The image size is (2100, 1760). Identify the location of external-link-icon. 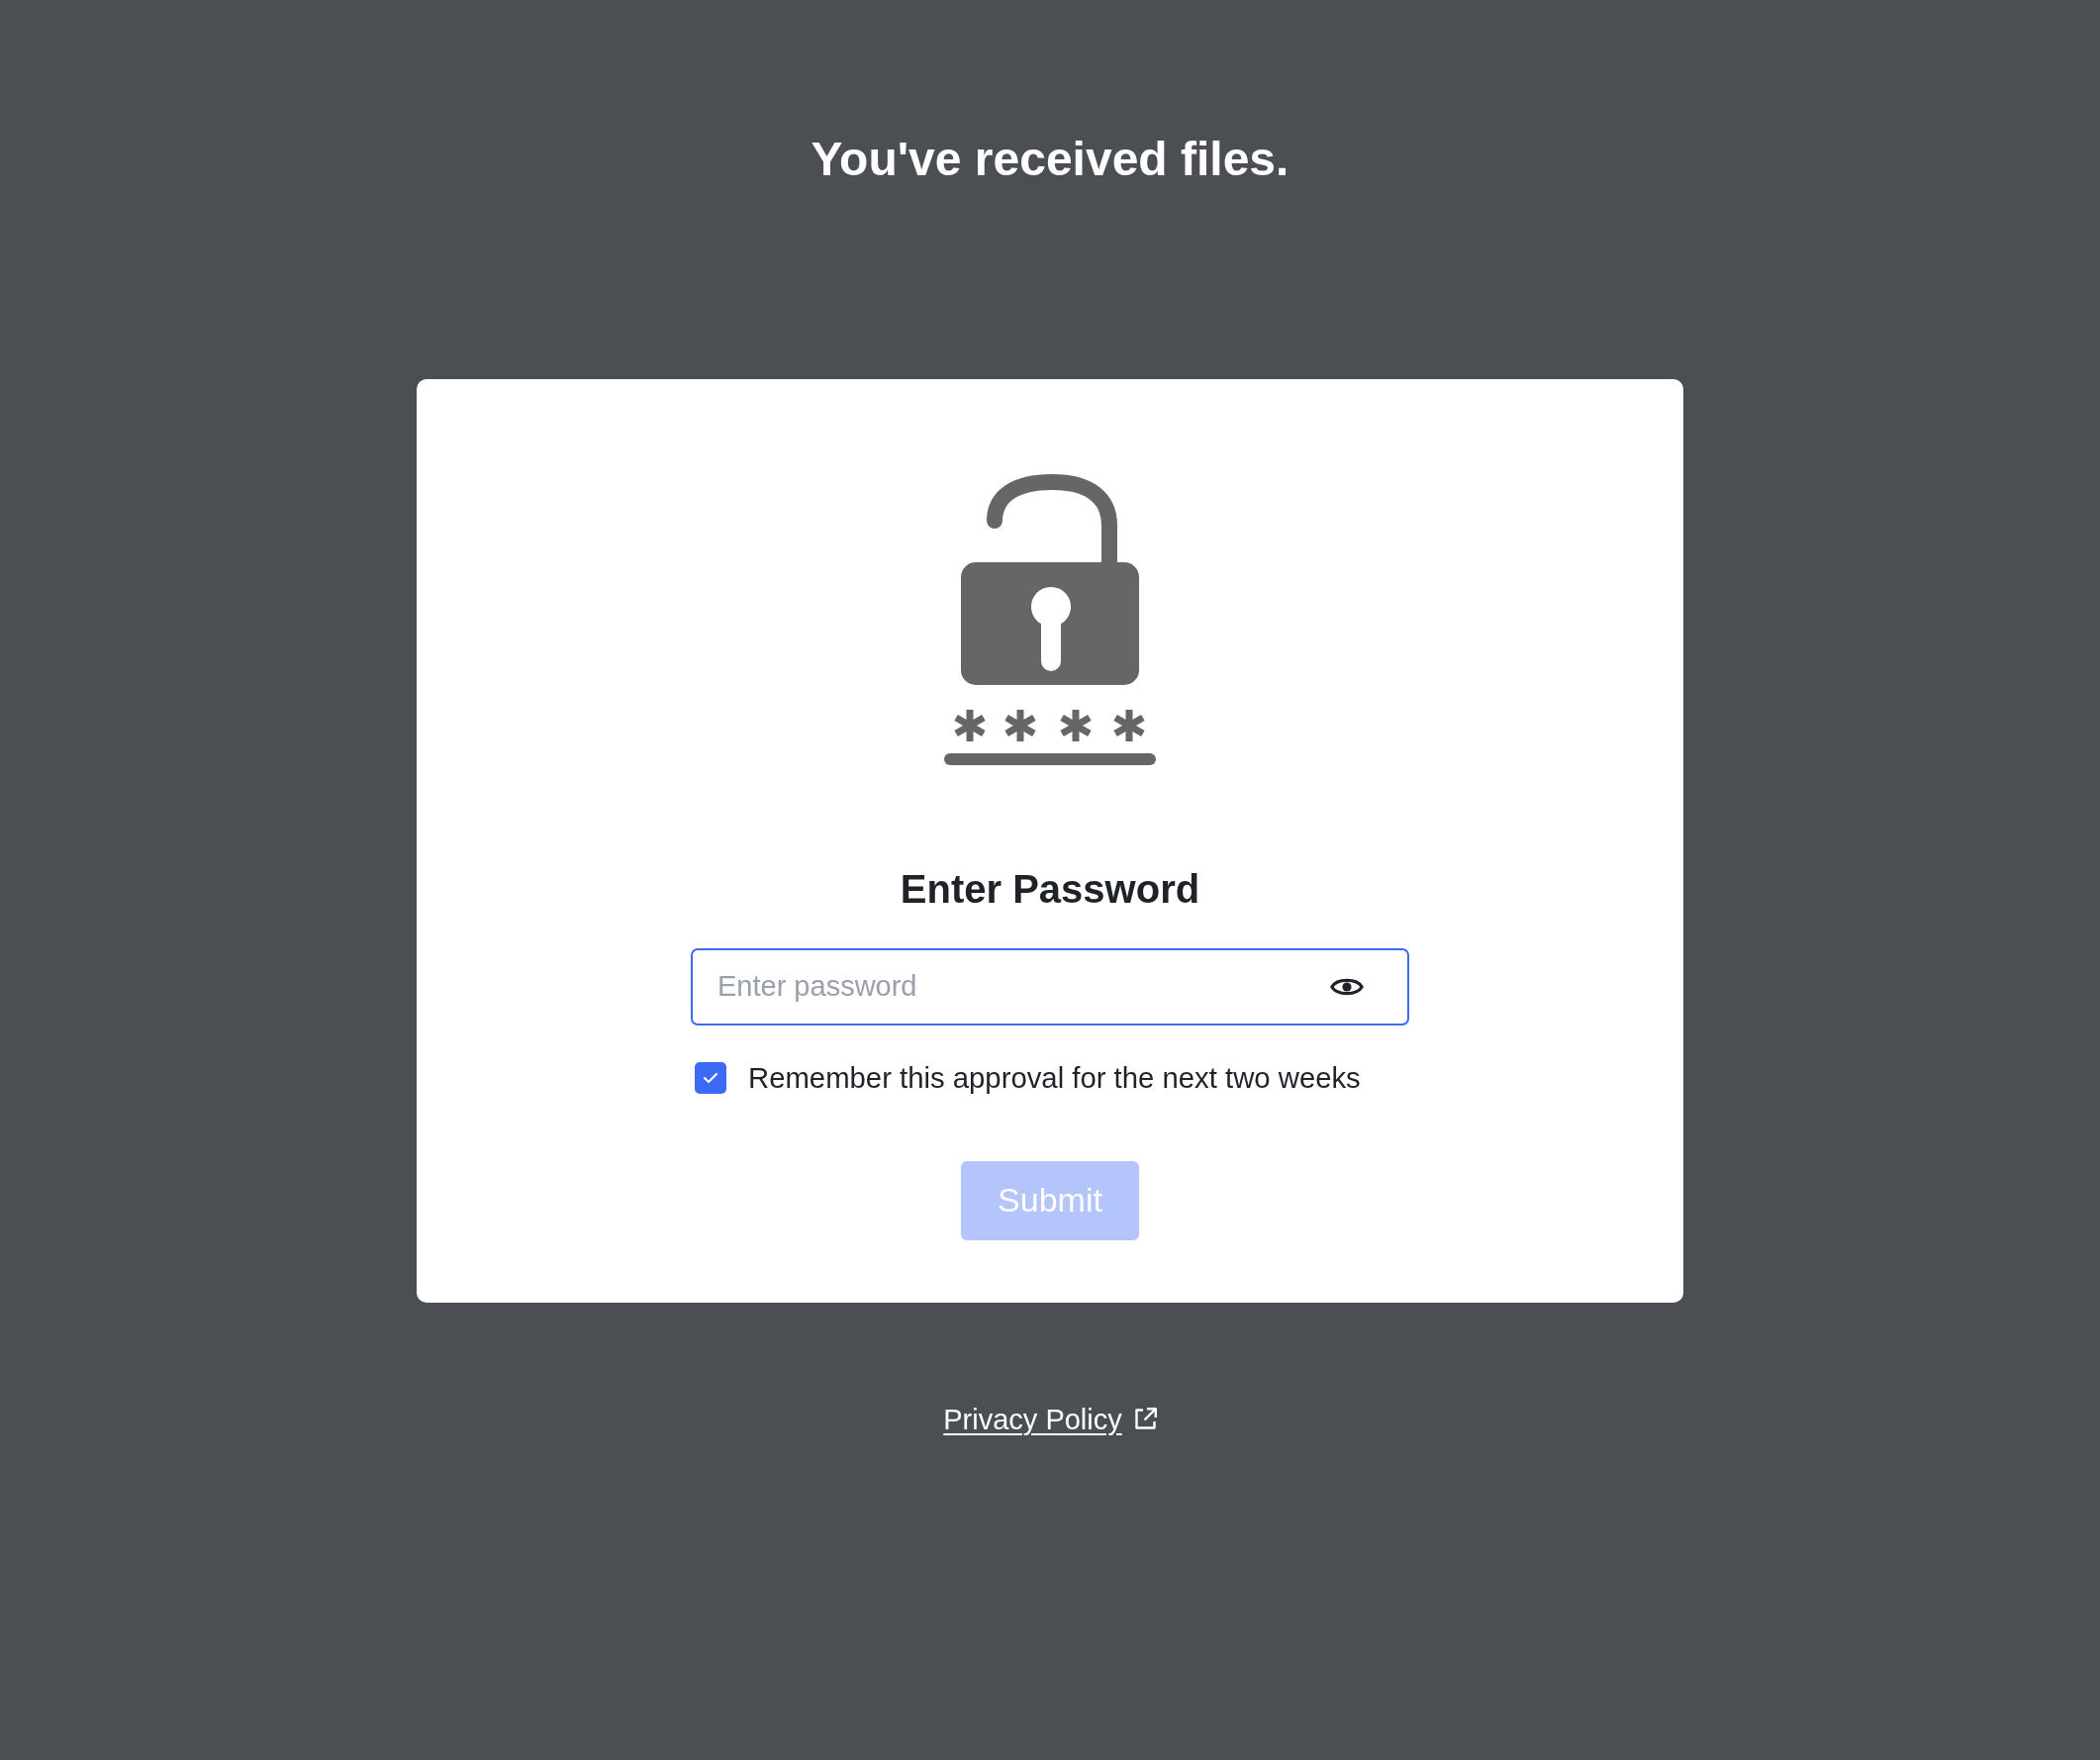
(1145, 1419).